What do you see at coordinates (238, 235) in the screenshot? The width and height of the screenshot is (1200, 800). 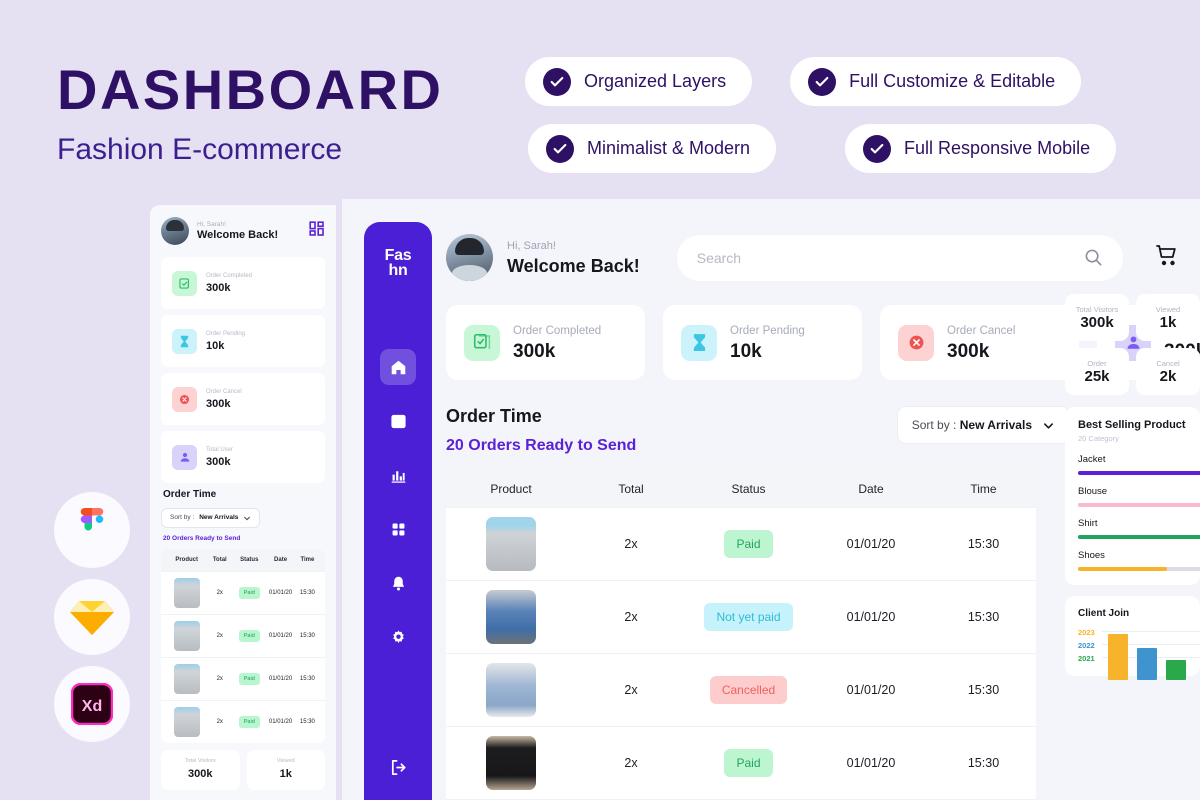 I see `mini-welcome: Welcome Back!` at bounding box center [238, 235].